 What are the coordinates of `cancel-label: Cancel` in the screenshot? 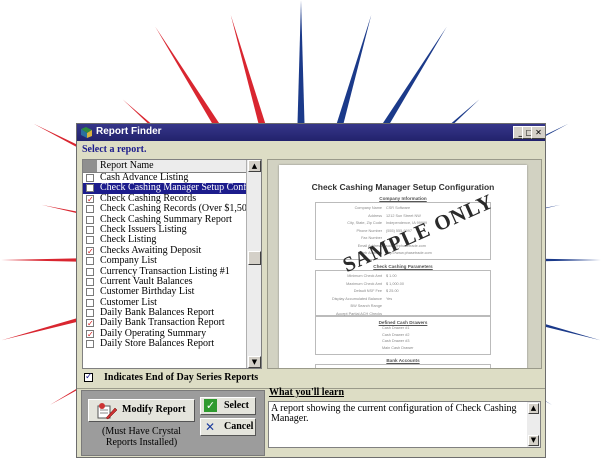 It's located at (239, 426).